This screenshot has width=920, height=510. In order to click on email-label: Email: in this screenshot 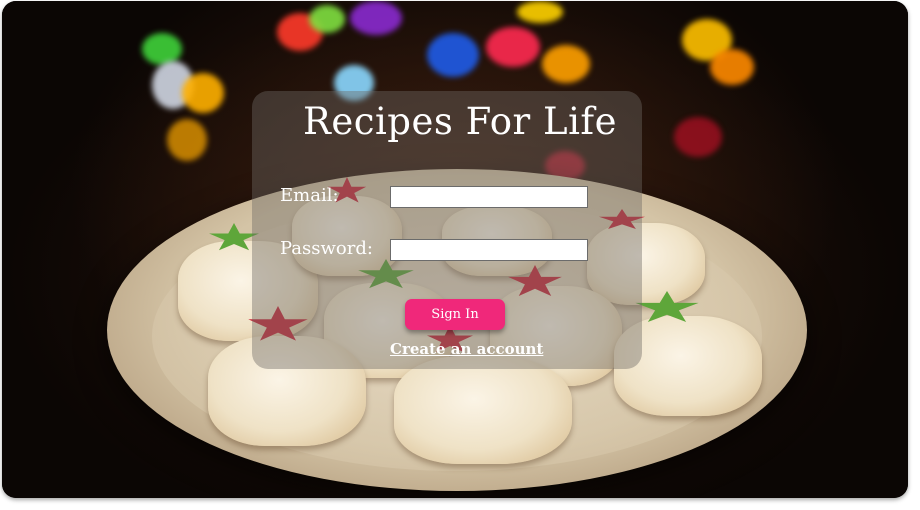, I will do `click(309, 195)`.